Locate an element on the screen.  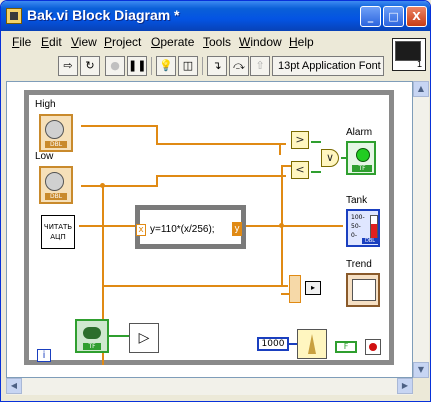
not-gate-icon: ▷ is located at coordinates (144, 338).